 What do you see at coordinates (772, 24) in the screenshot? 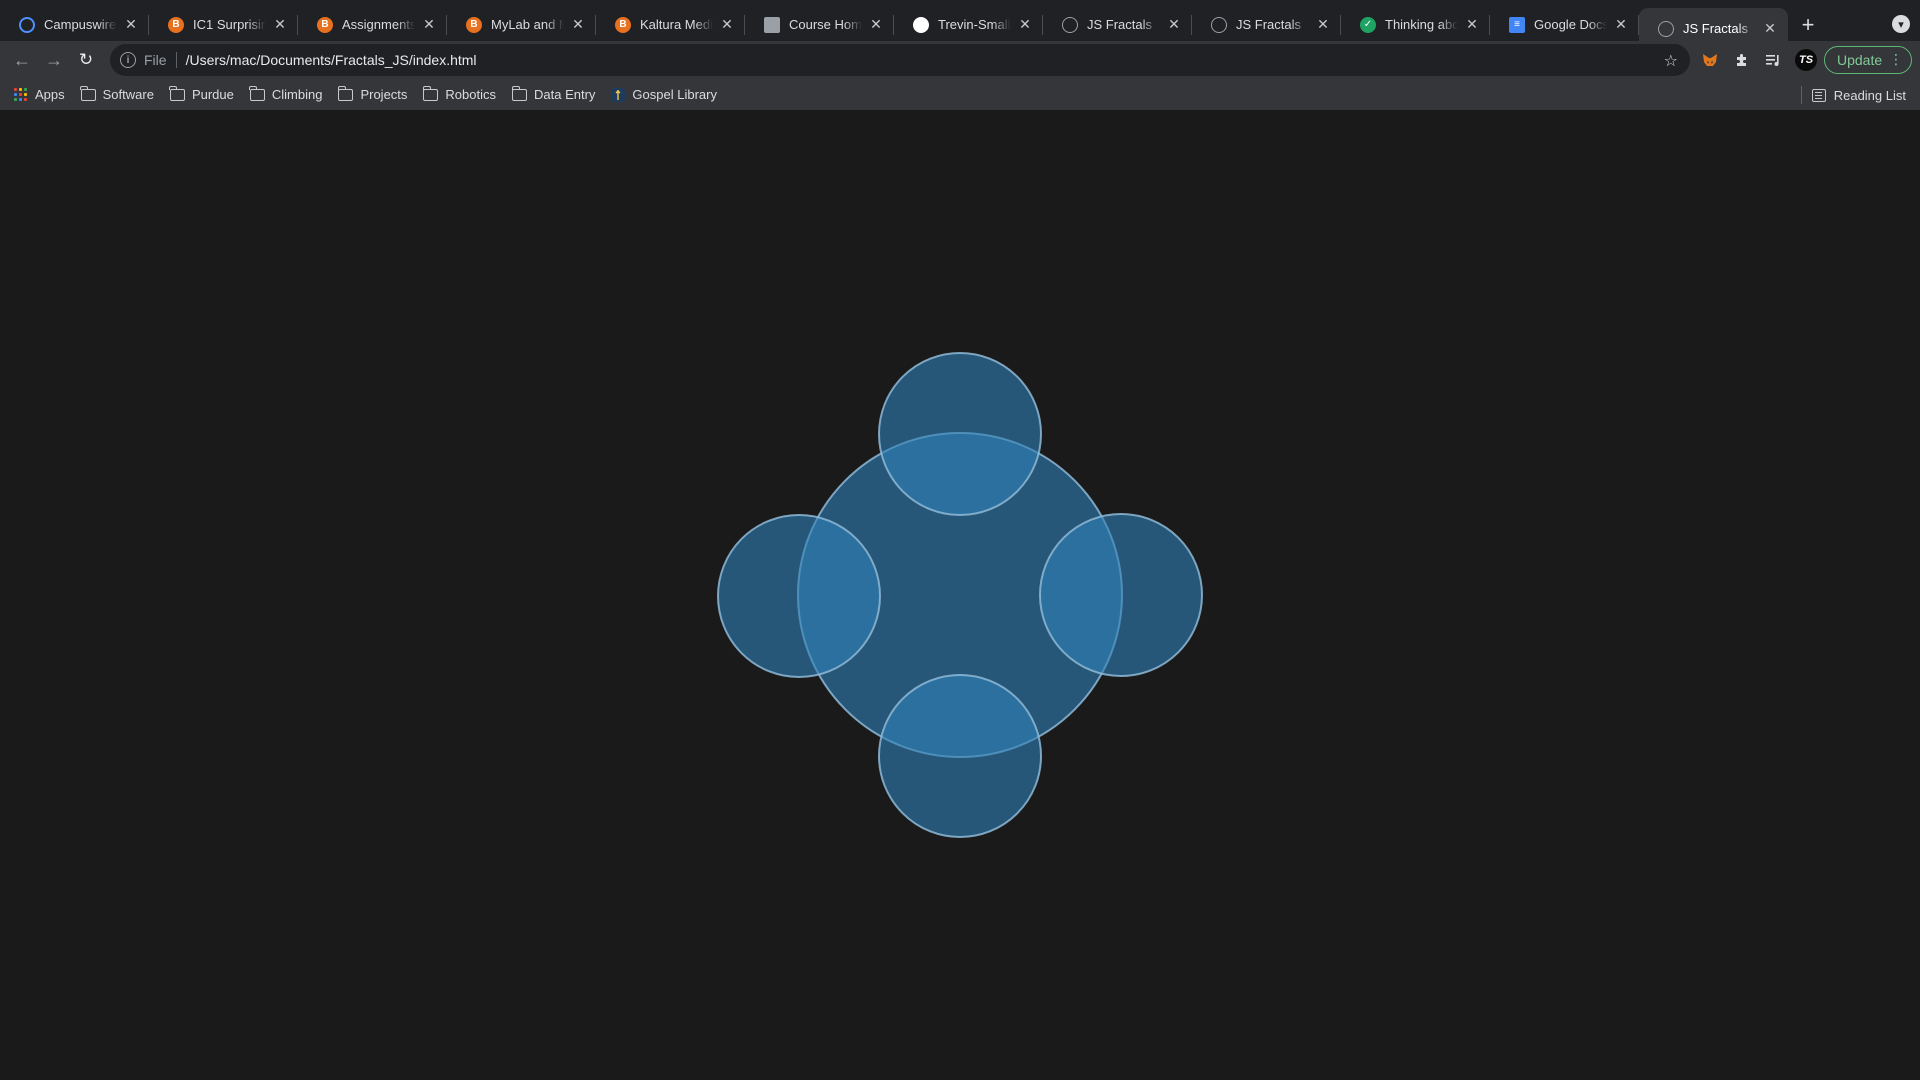
I see `document-icon` at bounding box center [772, 24].